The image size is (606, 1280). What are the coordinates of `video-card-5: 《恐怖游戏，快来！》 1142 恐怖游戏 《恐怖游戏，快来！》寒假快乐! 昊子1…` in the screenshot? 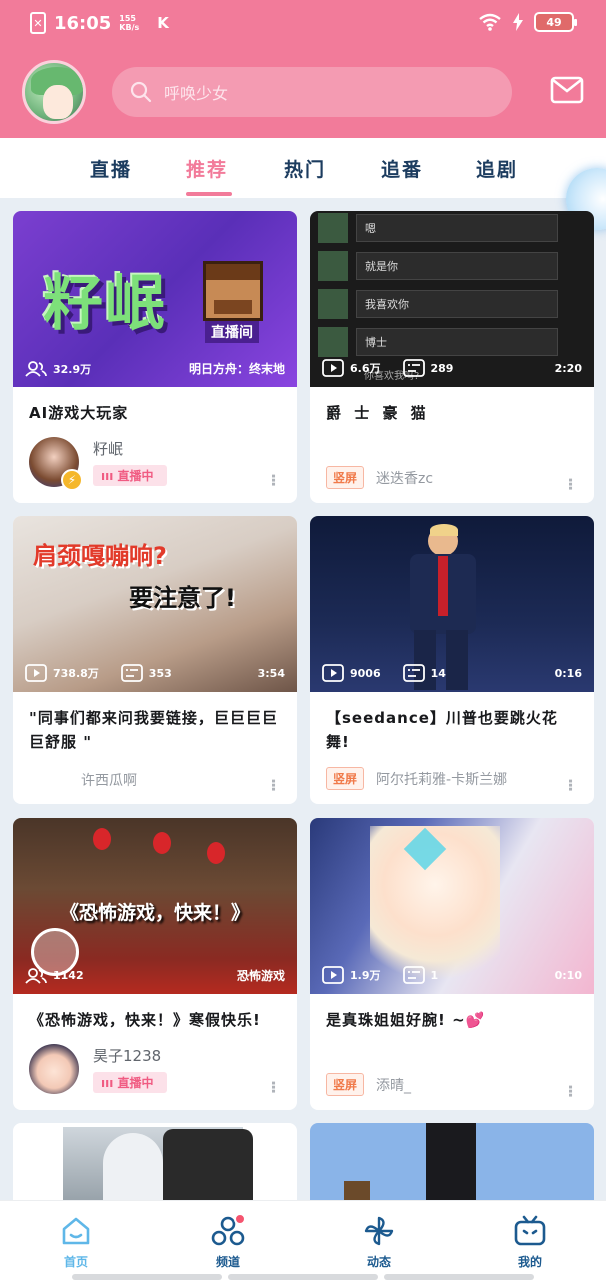 It's located at (155, 964).